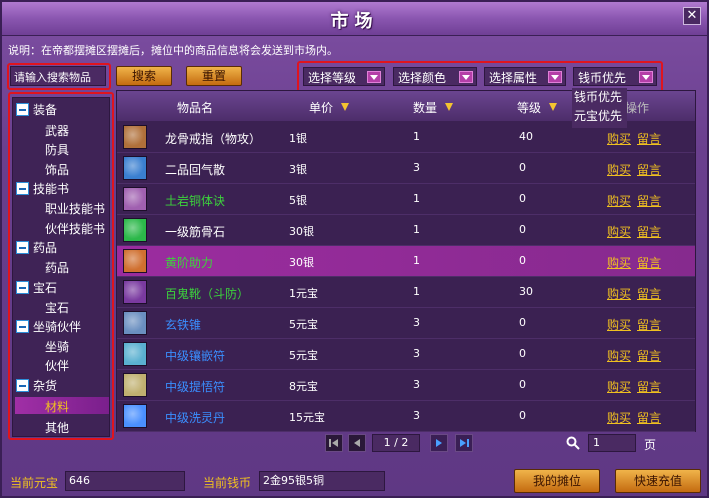 Image resolution: width=709 pixels, height=498 pixels. I want to click on currency-priority-select: 钱币优先, so click(615, 76).